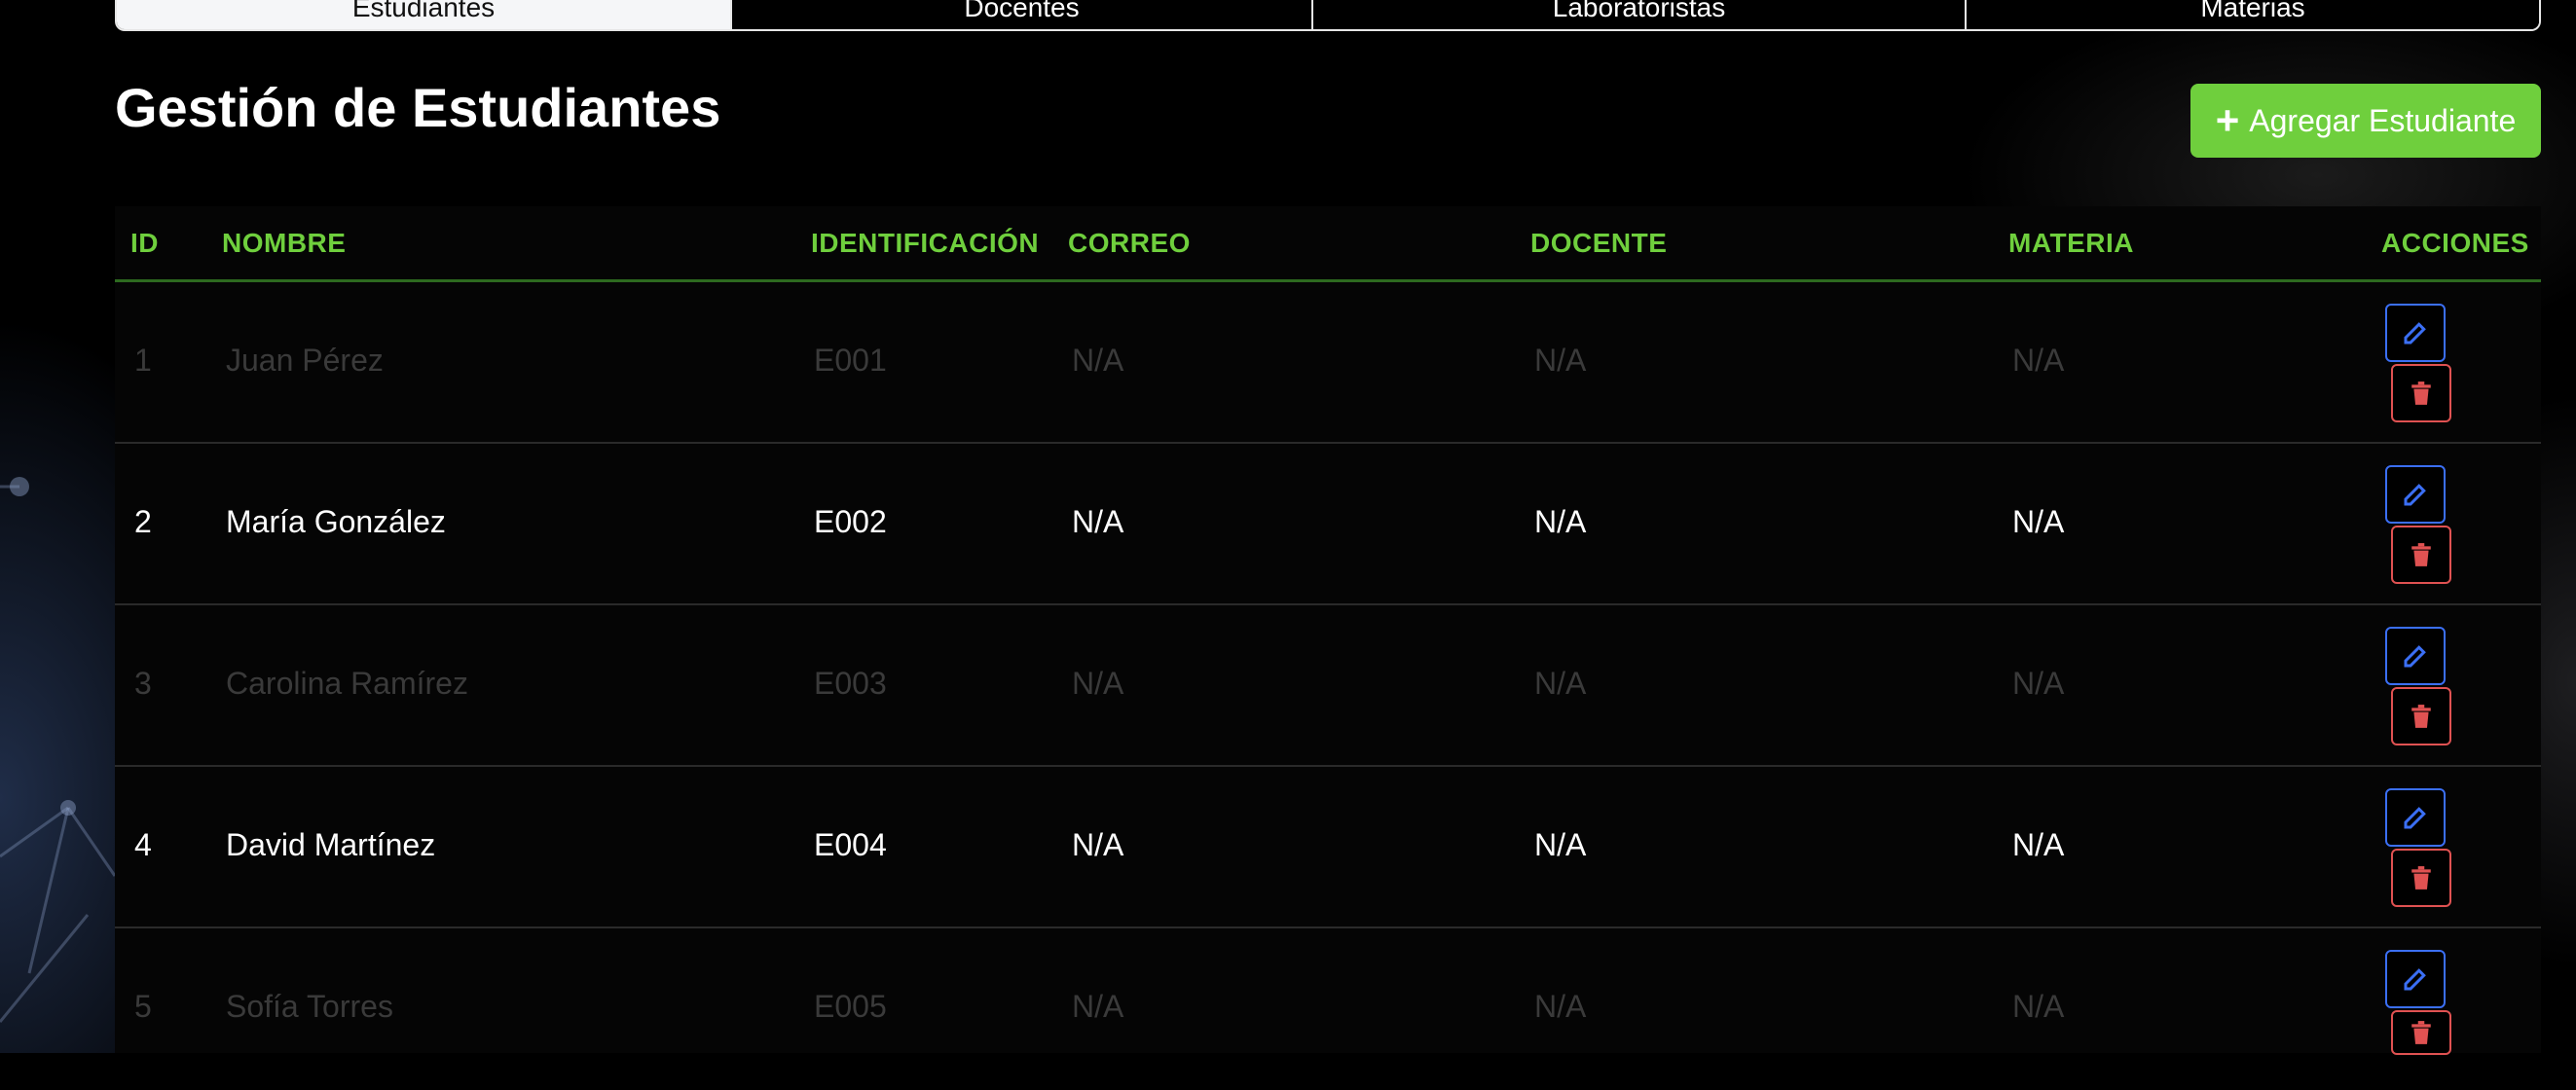 The width and height of the screenshot is (2576, 1090). What do you see at coordinates (850, 521) in the screenshot?
I see `cell-identificacion: E002` at bounding box center [850, 521].